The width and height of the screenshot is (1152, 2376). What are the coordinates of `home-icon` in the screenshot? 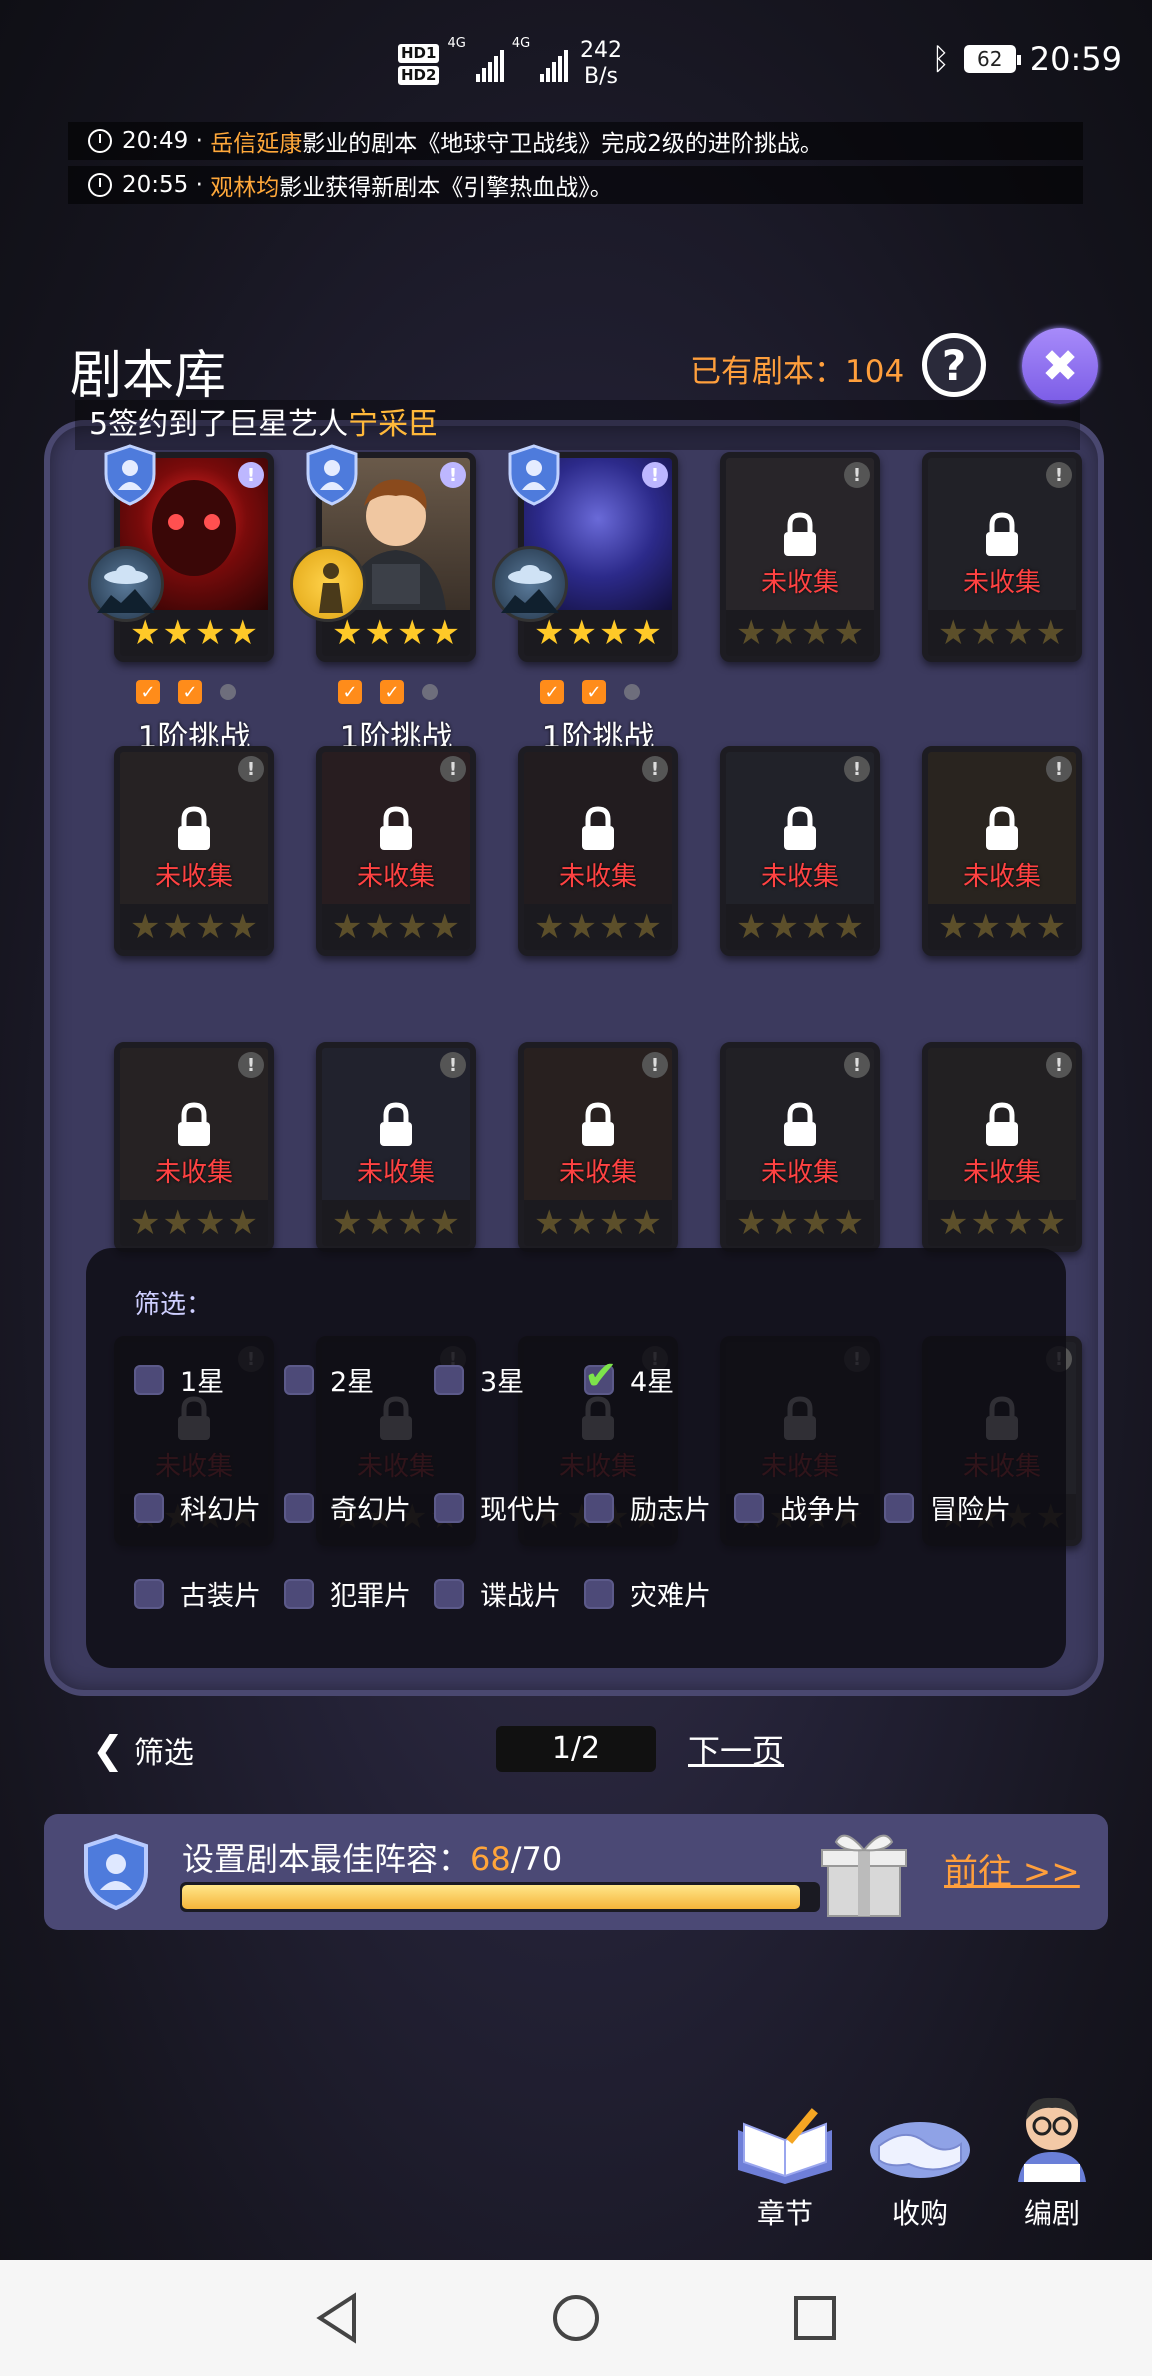 It's located at (576, 2320).